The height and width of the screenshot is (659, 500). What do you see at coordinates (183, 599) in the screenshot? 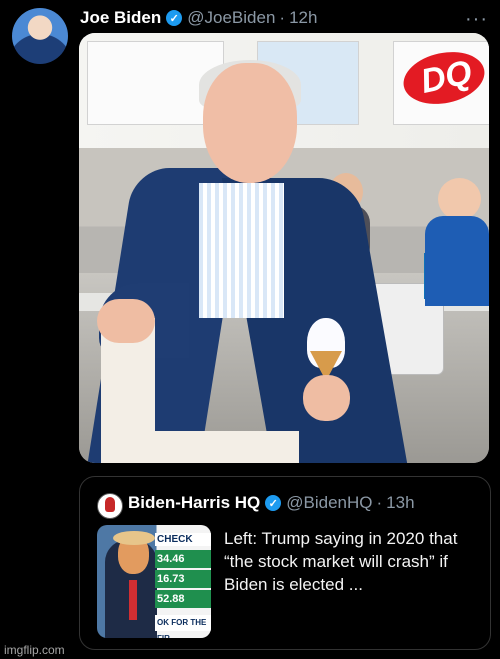
I see `thumbnail-ticker: 52.88` at bounding box center [183, 599].